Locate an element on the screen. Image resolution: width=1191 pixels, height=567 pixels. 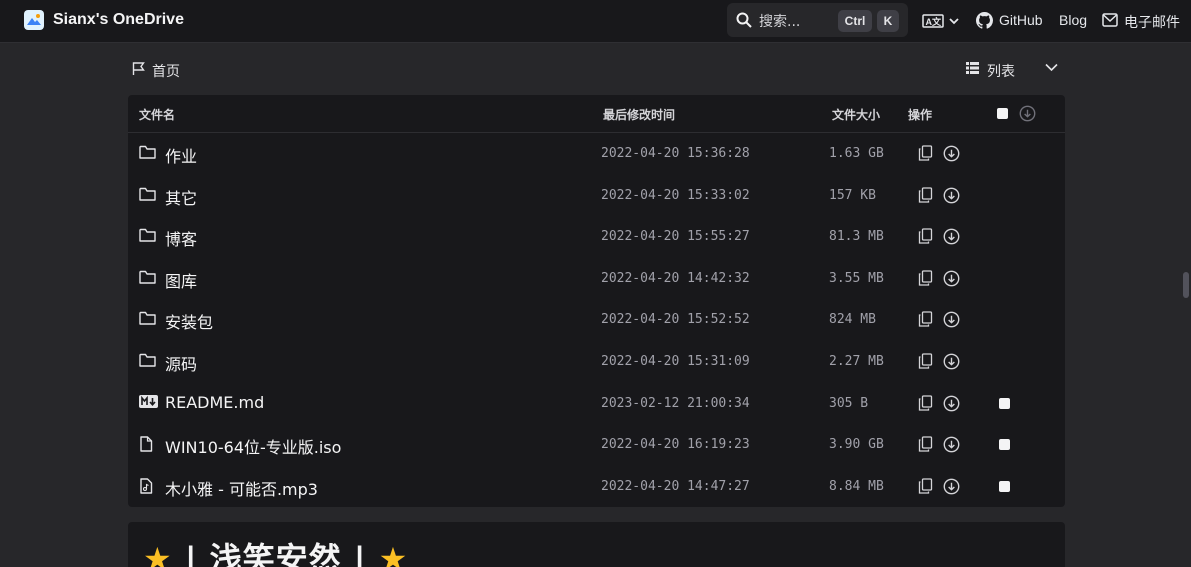
file-size: 8.84 MB is located at coordinates (856, 486).